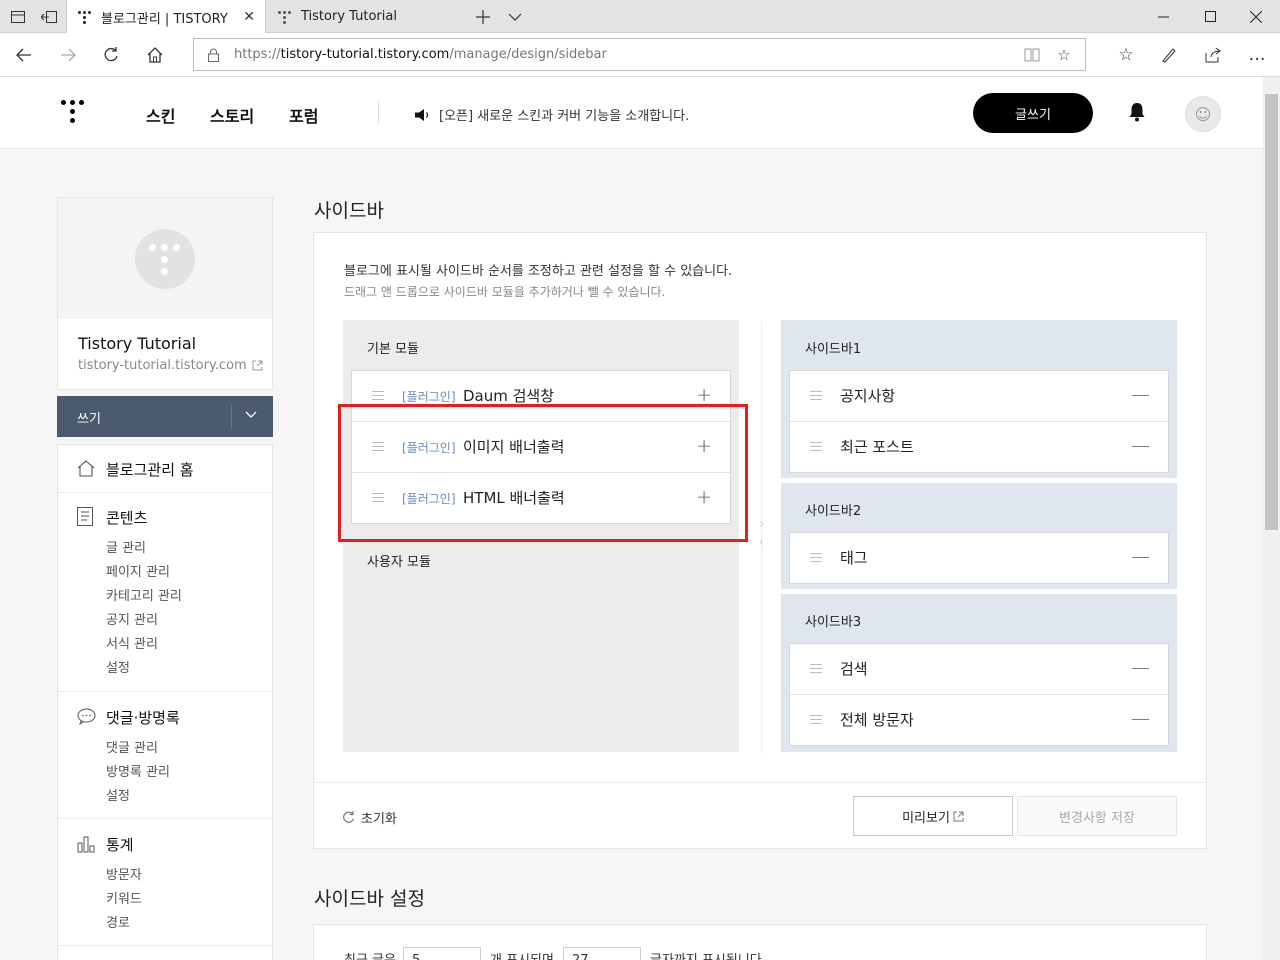  I want to click on nav-skin: 스킨, so click(160, 115).